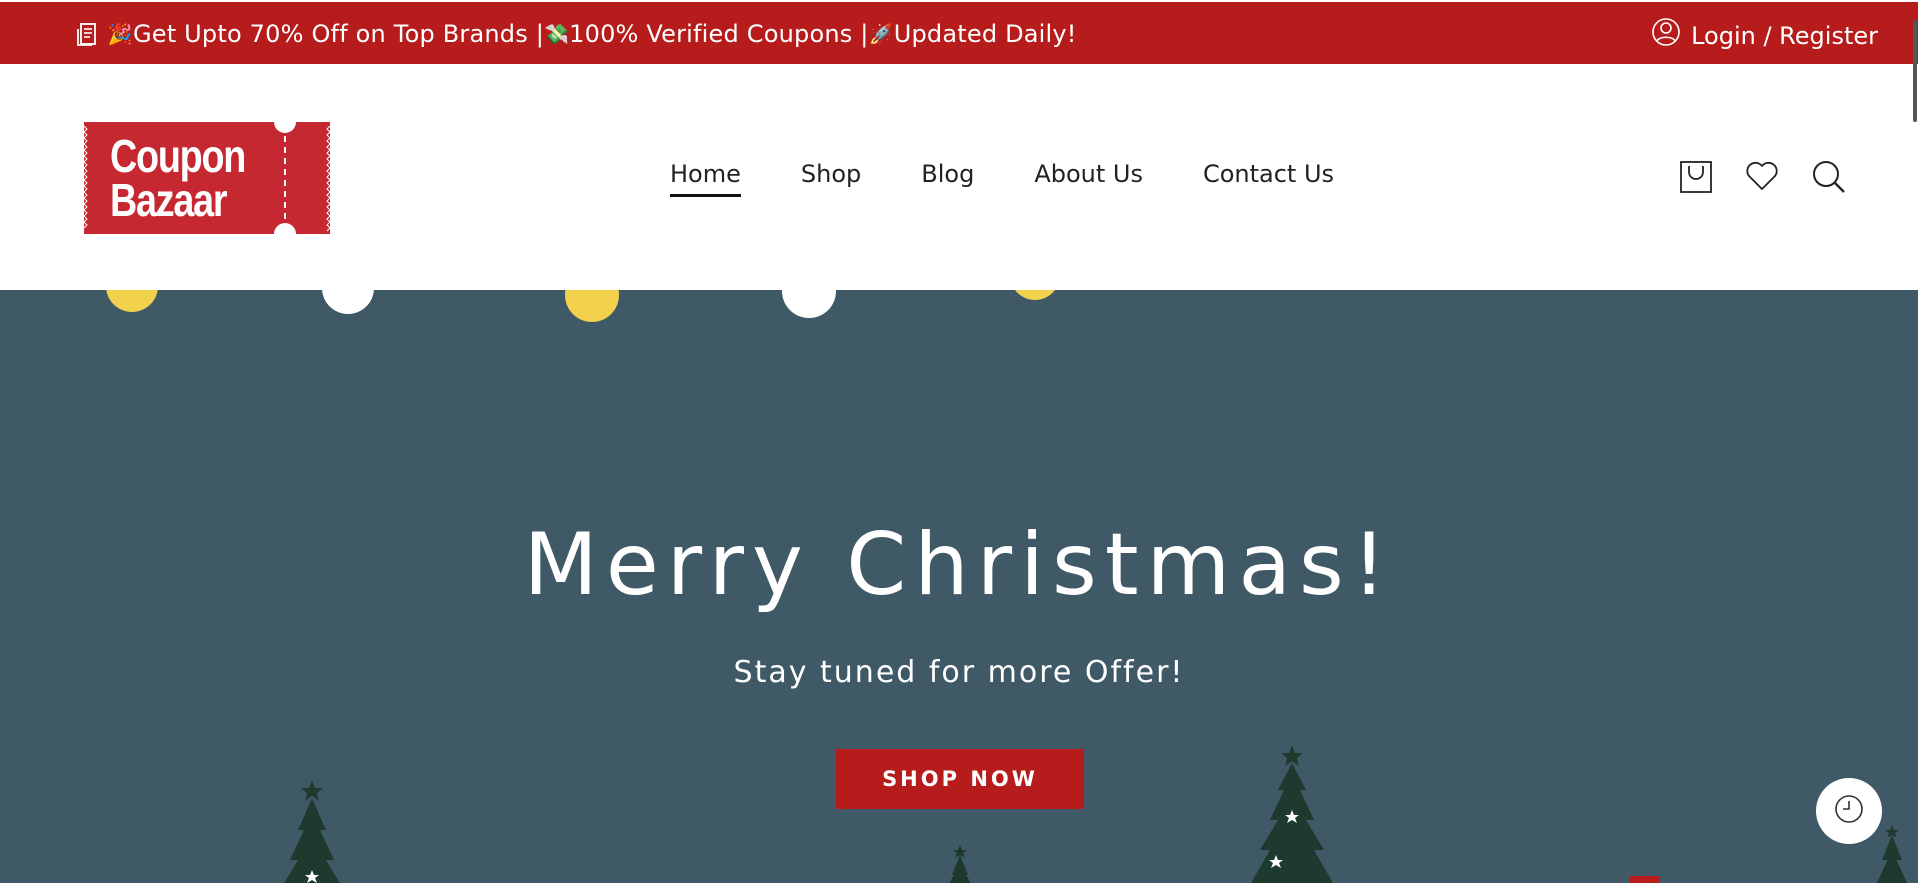 This screenshot has width=1918, height=883. Describe the element at coordinates (557, 34) in the screenshot. I see `money-icon: 💸` at that location.